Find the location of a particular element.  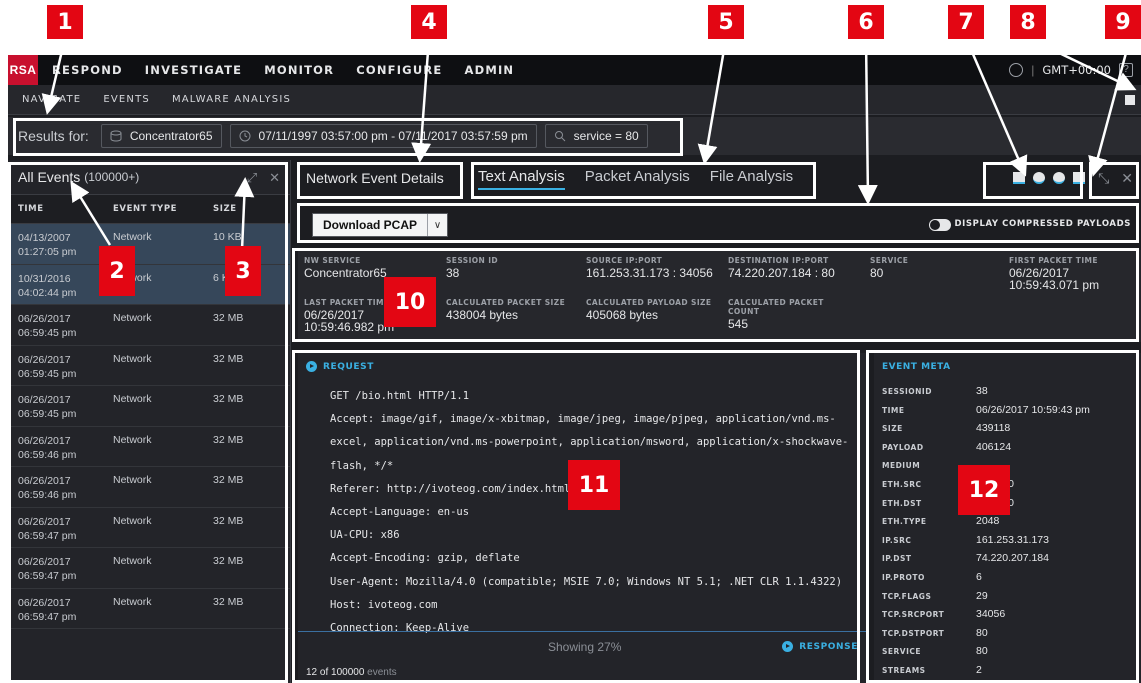

close-icon: ✕ is located at coordinates (274, 178).